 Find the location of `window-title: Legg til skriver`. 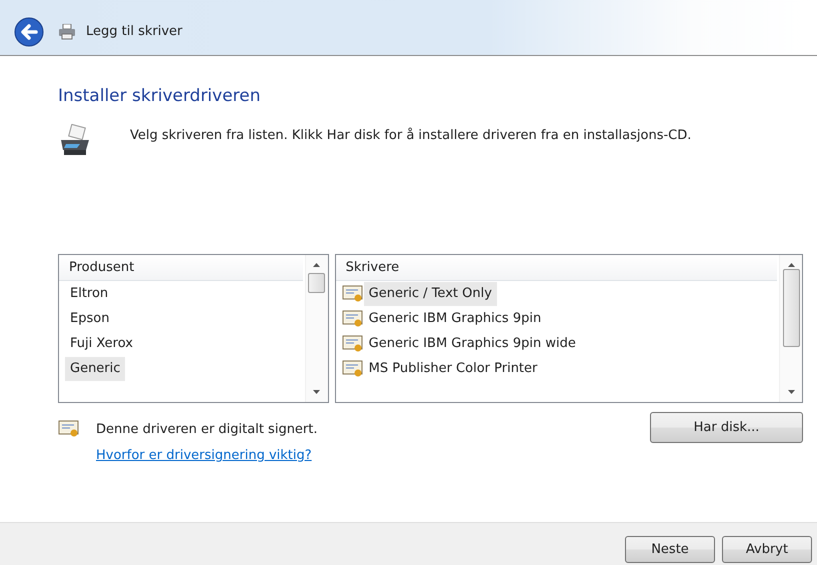

window-title: Legg til skriver is located at coordinates (134, 31).